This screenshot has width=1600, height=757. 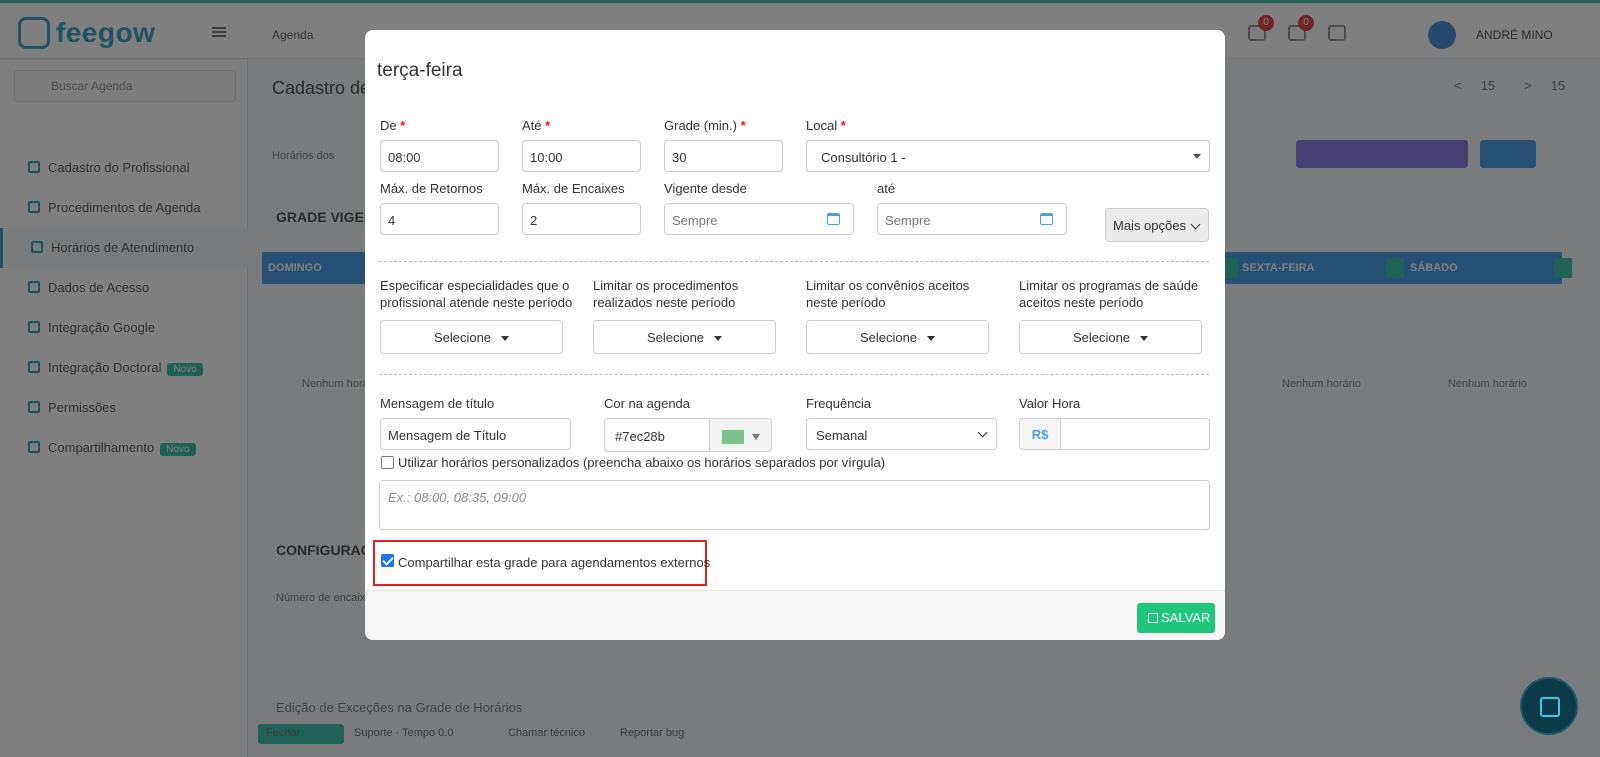 I want to click on help-chat-button, so click(x=1549, y=706).